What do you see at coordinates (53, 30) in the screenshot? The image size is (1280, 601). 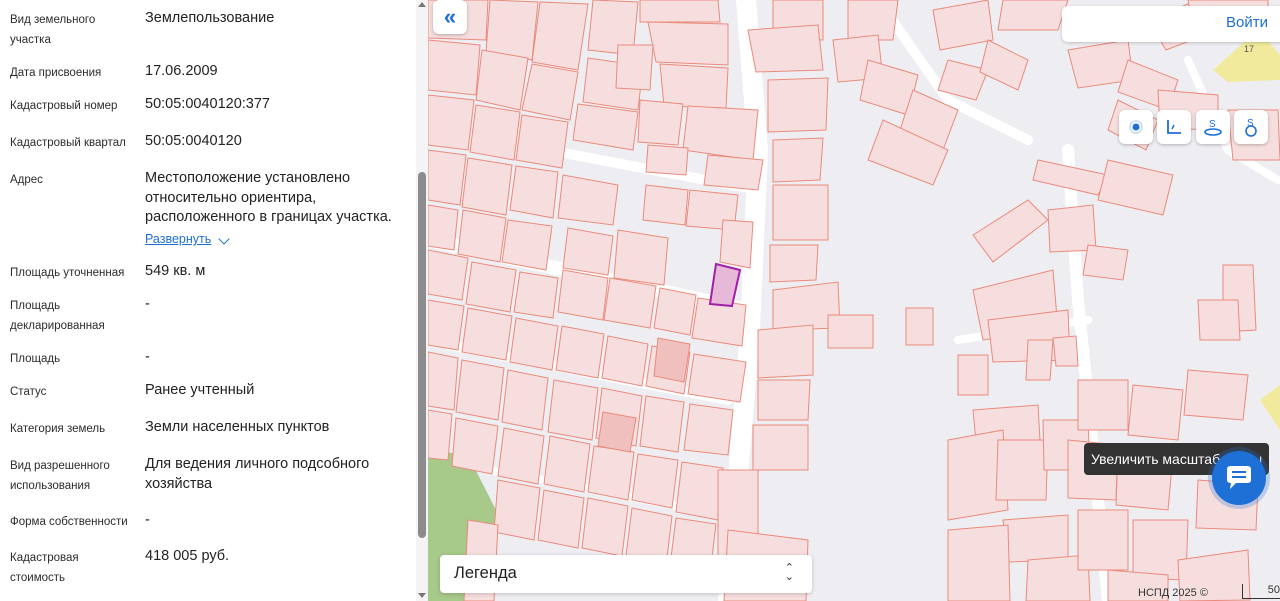 I see `land-type-label: Вид земельного участка` at bounding box center [53, 30].